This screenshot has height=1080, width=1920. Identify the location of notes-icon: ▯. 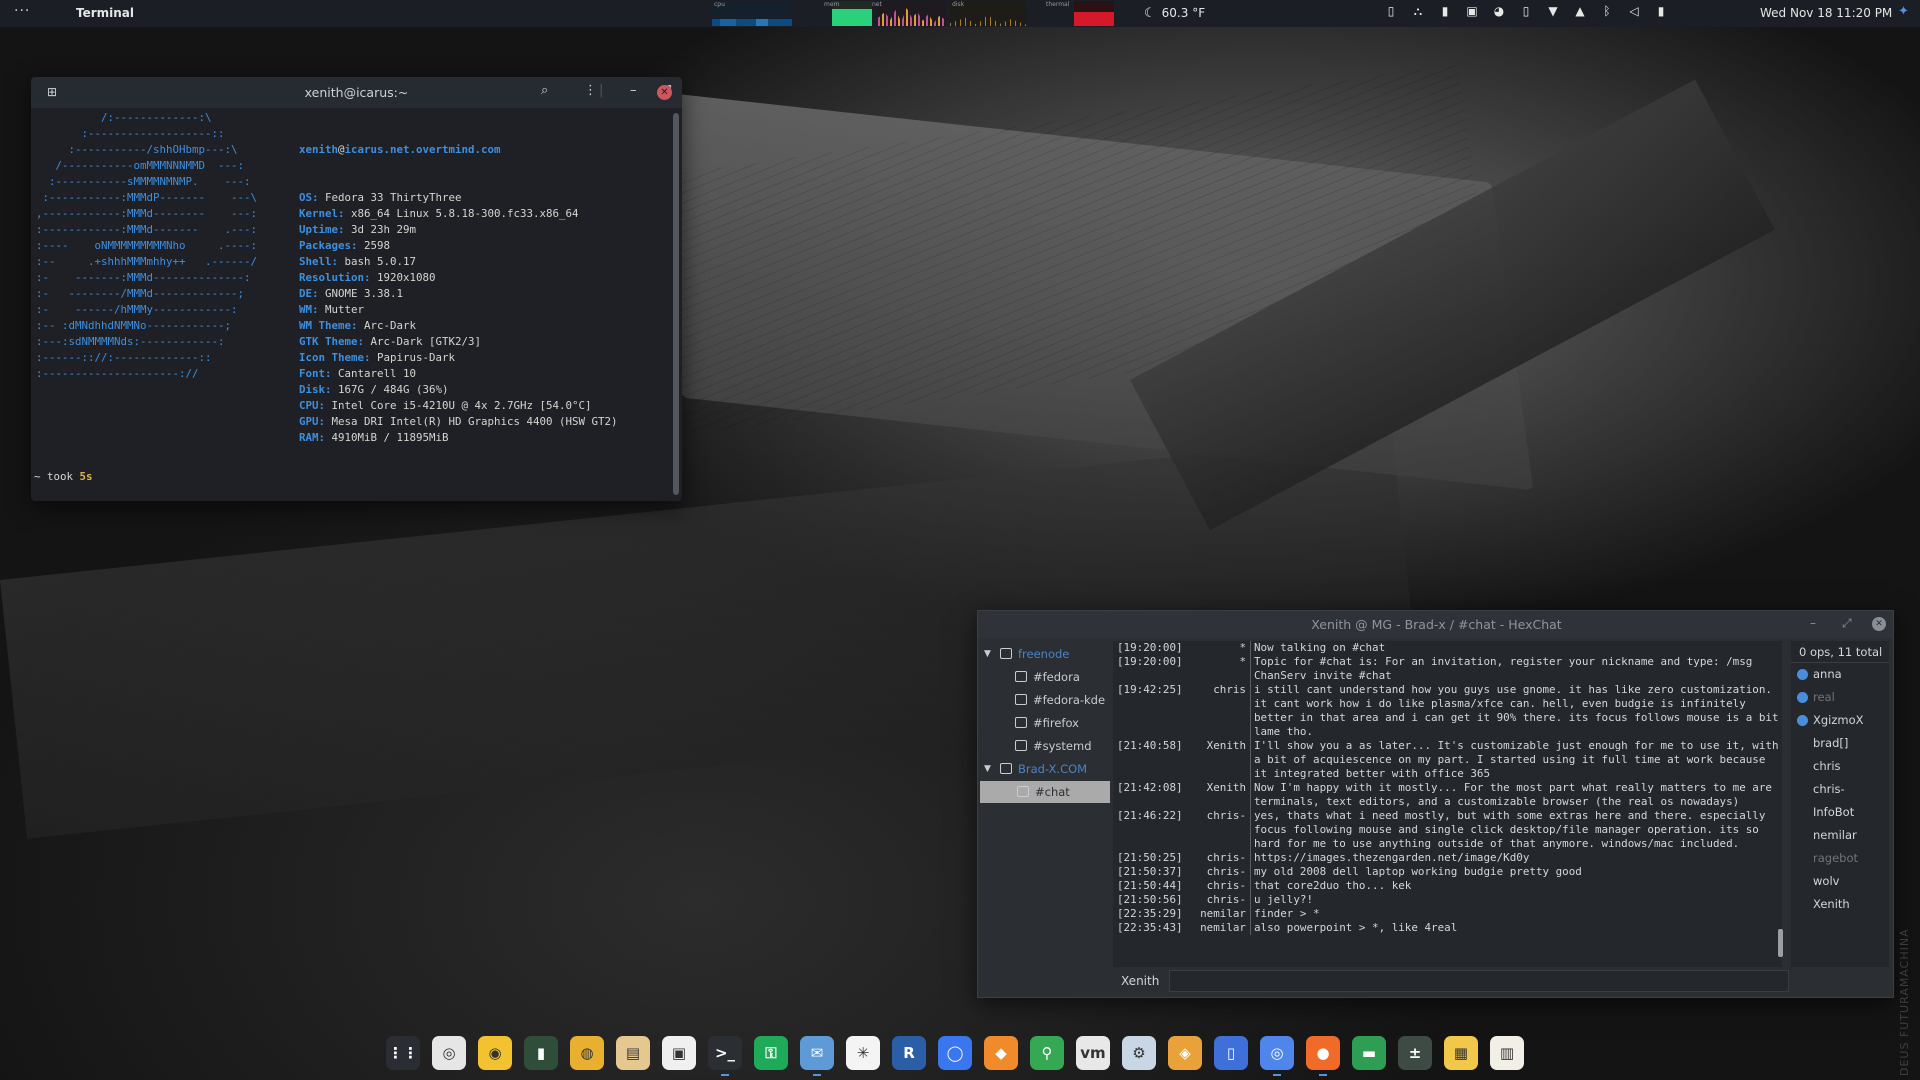
(1231, 1053).